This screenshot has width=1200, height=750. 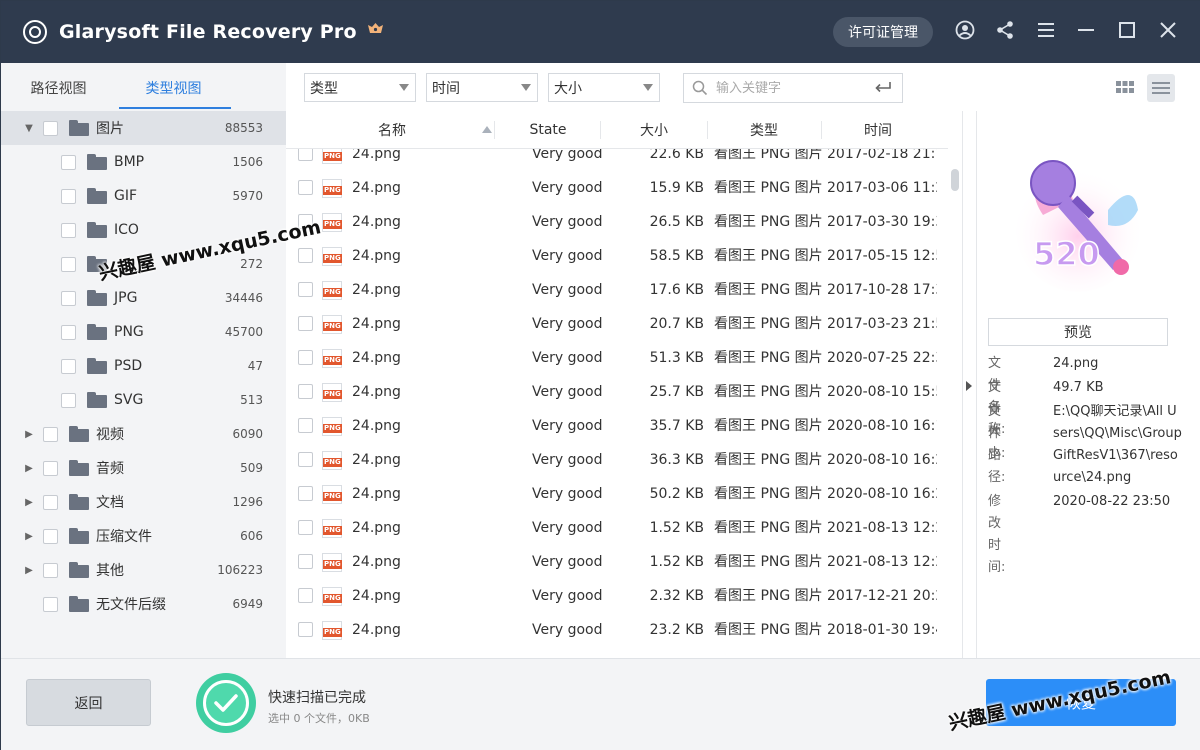 What do you see at coordinates (654, 130) in the screenshot?
I see `column-header-size: 大小` at bounding box center [654, 130].